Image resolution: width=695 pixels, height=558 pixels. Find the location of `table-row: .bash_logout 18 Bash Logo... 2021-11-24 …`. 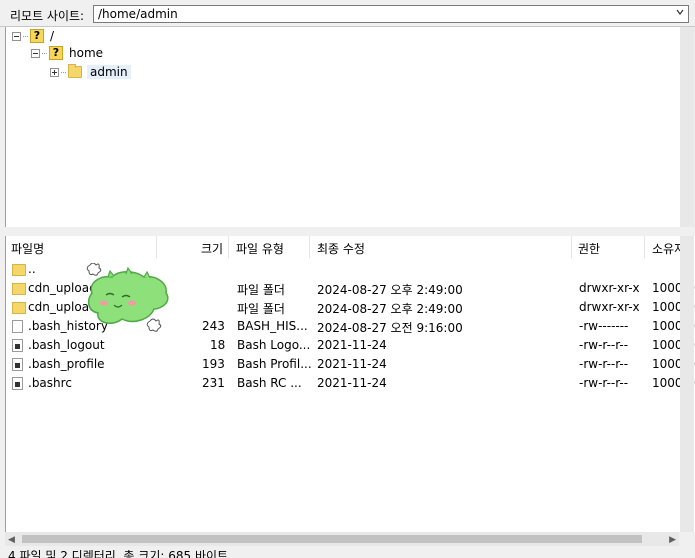

table-row: .bash_logout 18 Bash Logo... 2021-11-24 … is located at coordinates (350, 345).